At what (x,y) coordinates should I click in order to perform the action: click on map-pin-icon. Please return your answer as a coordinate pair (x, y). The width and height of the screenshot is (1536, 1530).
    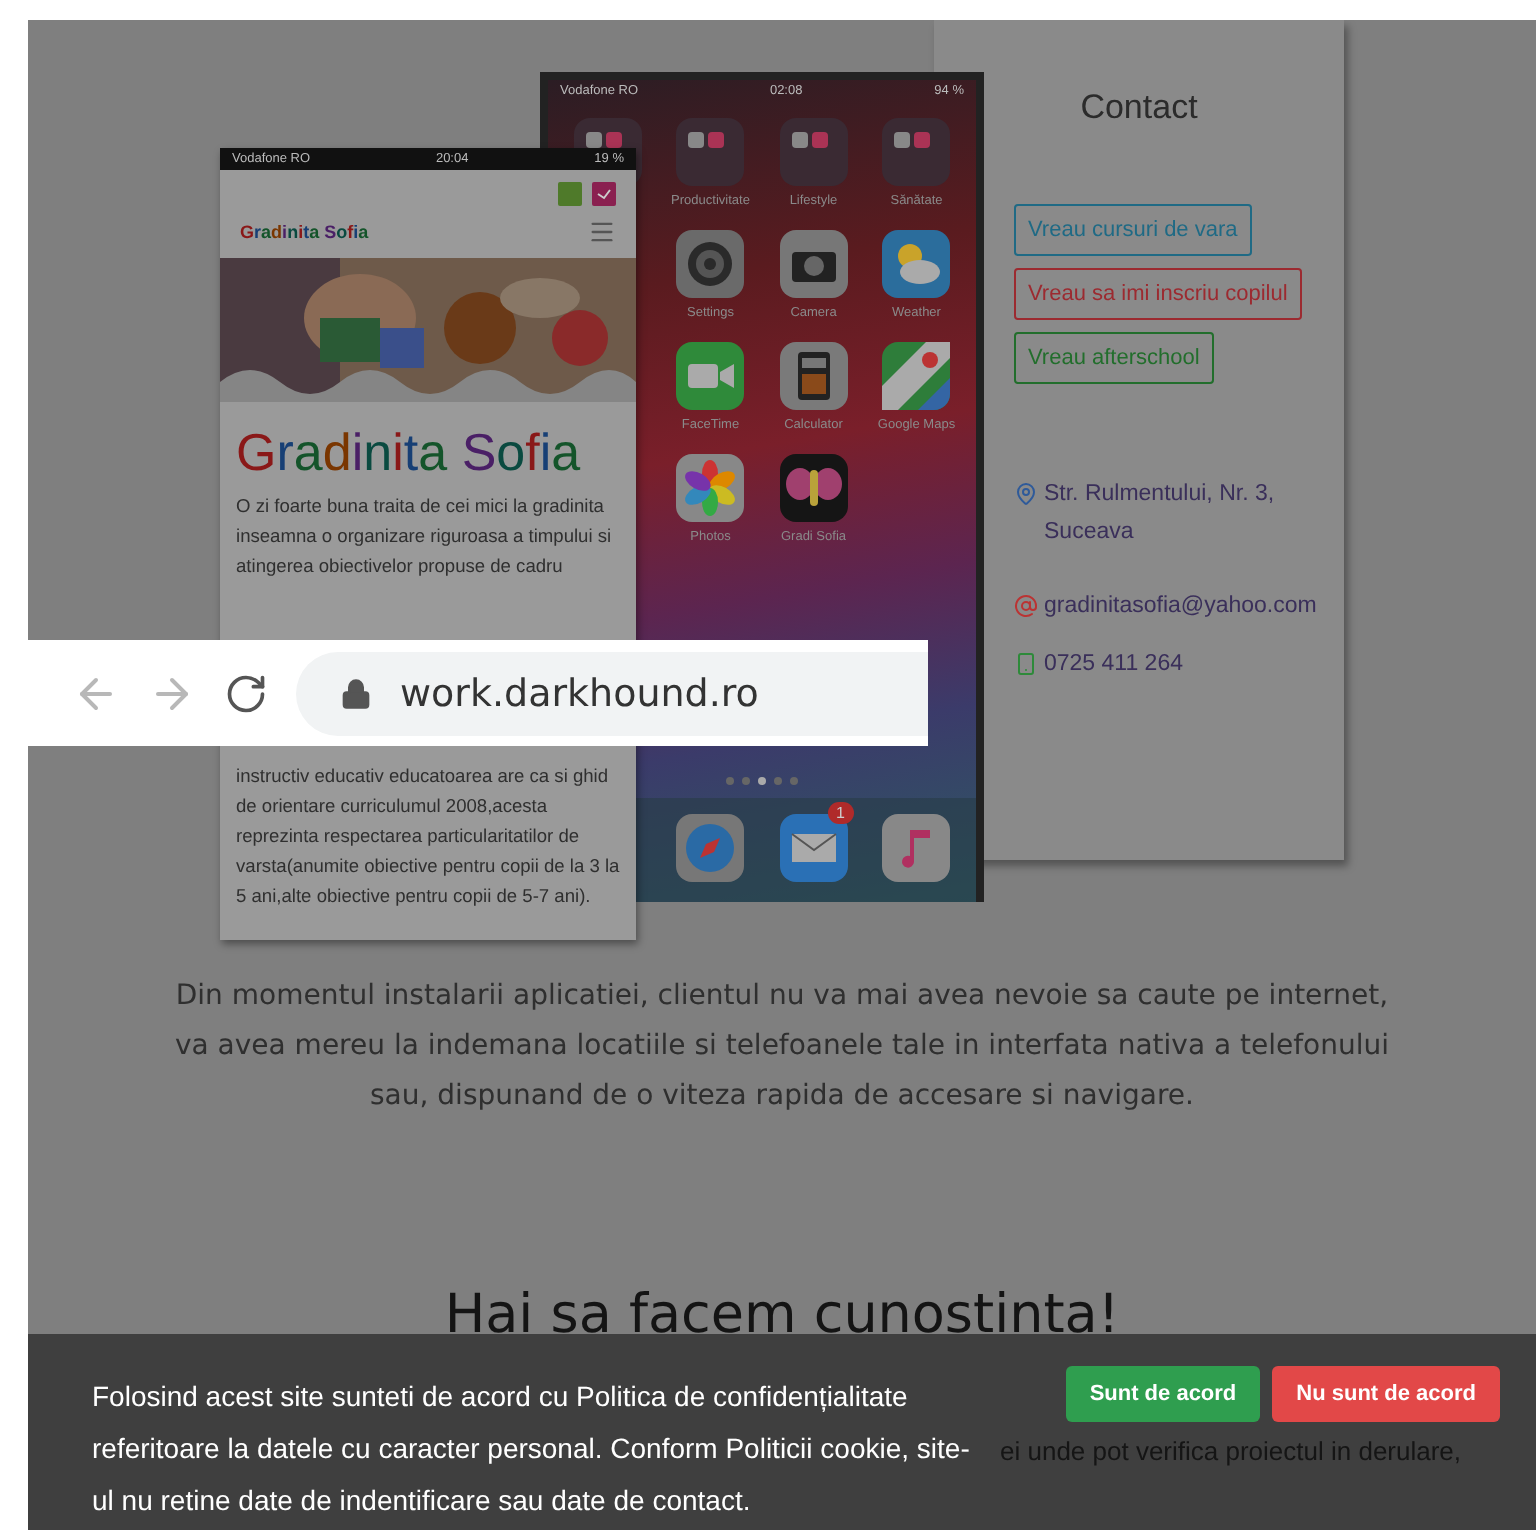
    Looking at the image, I should click on (1026, 494).